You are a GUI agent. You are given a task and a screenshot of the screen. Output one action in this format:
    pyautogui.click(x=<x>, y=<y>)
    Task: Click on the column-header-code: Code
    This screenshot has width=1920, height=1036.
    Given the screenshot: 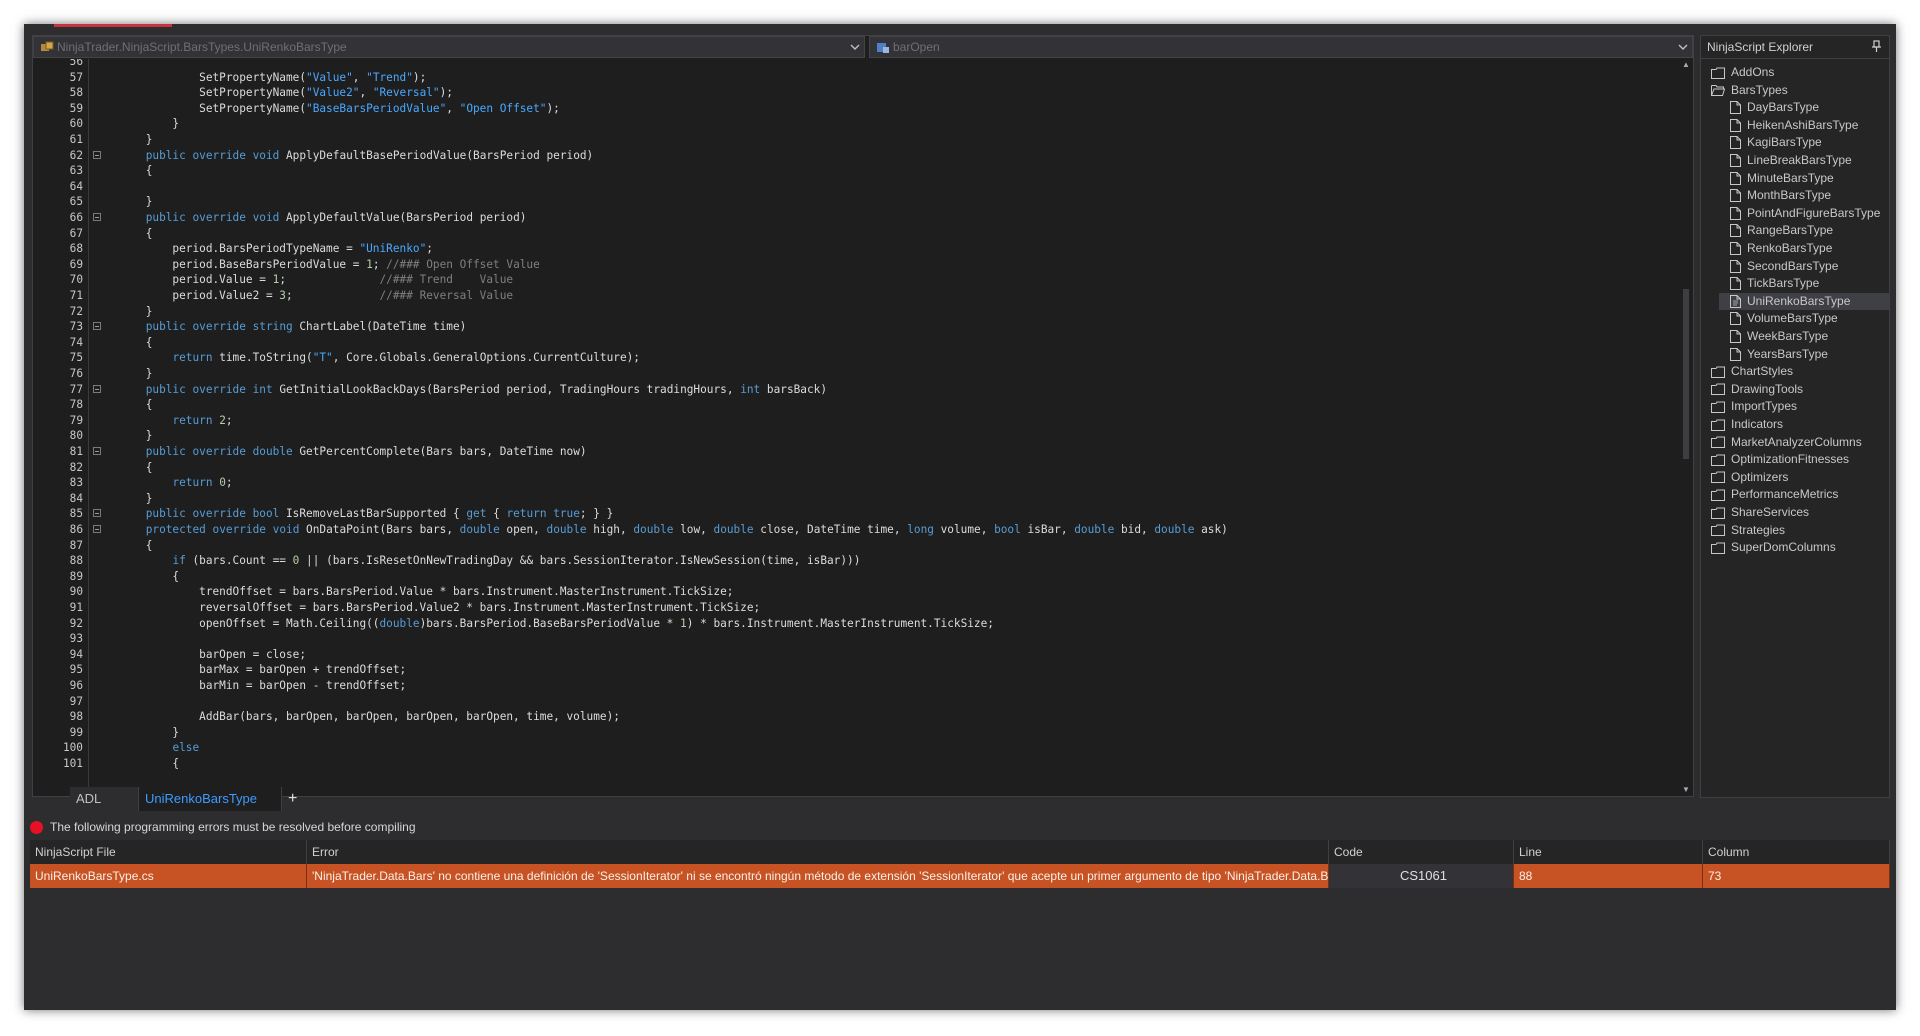 What is the action you would take?
    pyautogui.click(x=1421, y=852)
    